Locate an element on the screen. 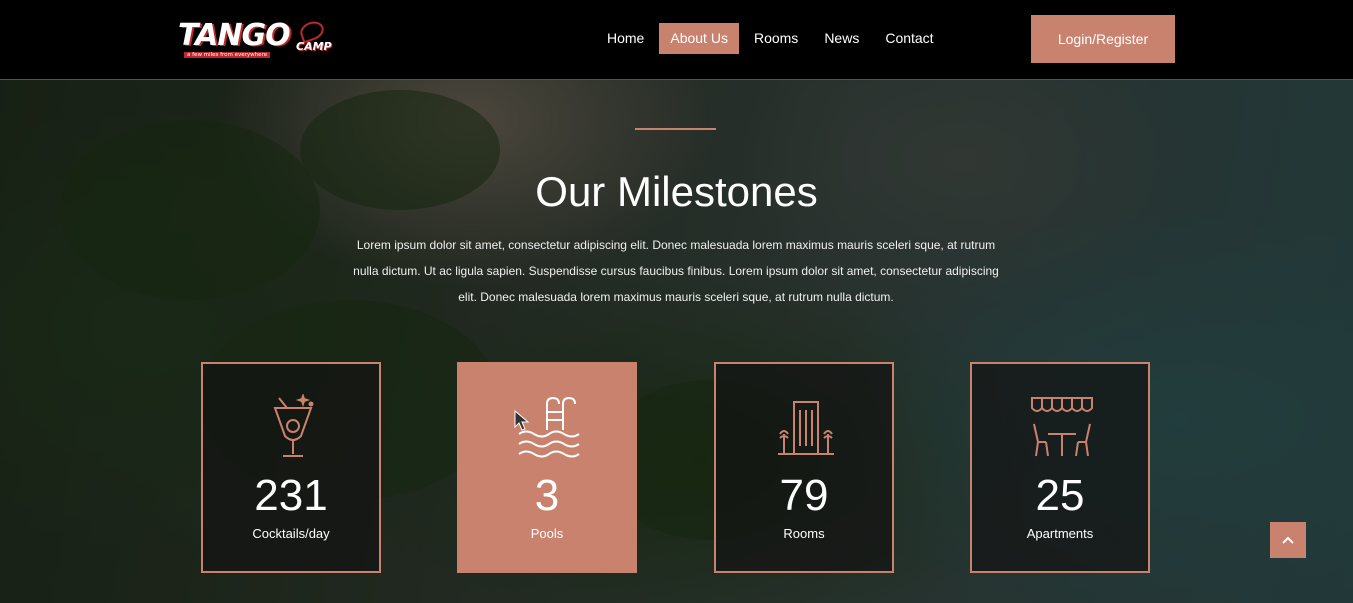  milestone-card-cocktails: 231 Cocktails/day is located at coordinates (291, 467).